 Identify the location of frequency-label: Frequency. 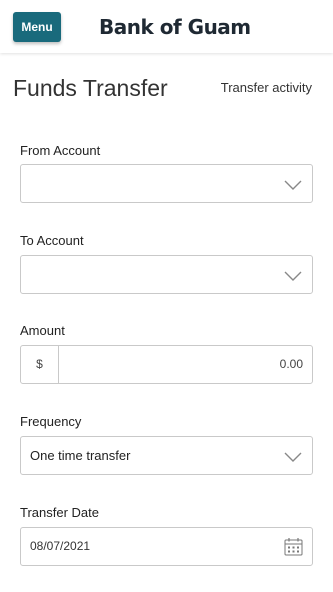
(51, 421).